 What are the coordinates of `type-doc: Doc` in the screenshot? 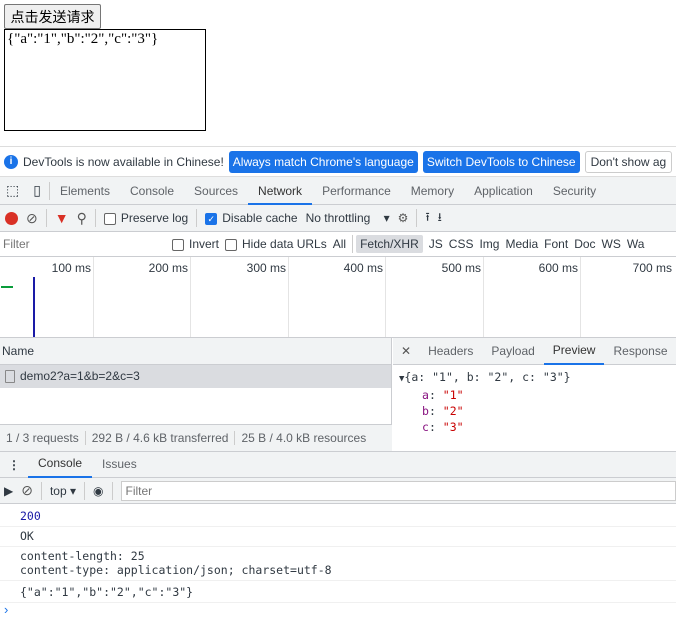 It's located at (584, 244).